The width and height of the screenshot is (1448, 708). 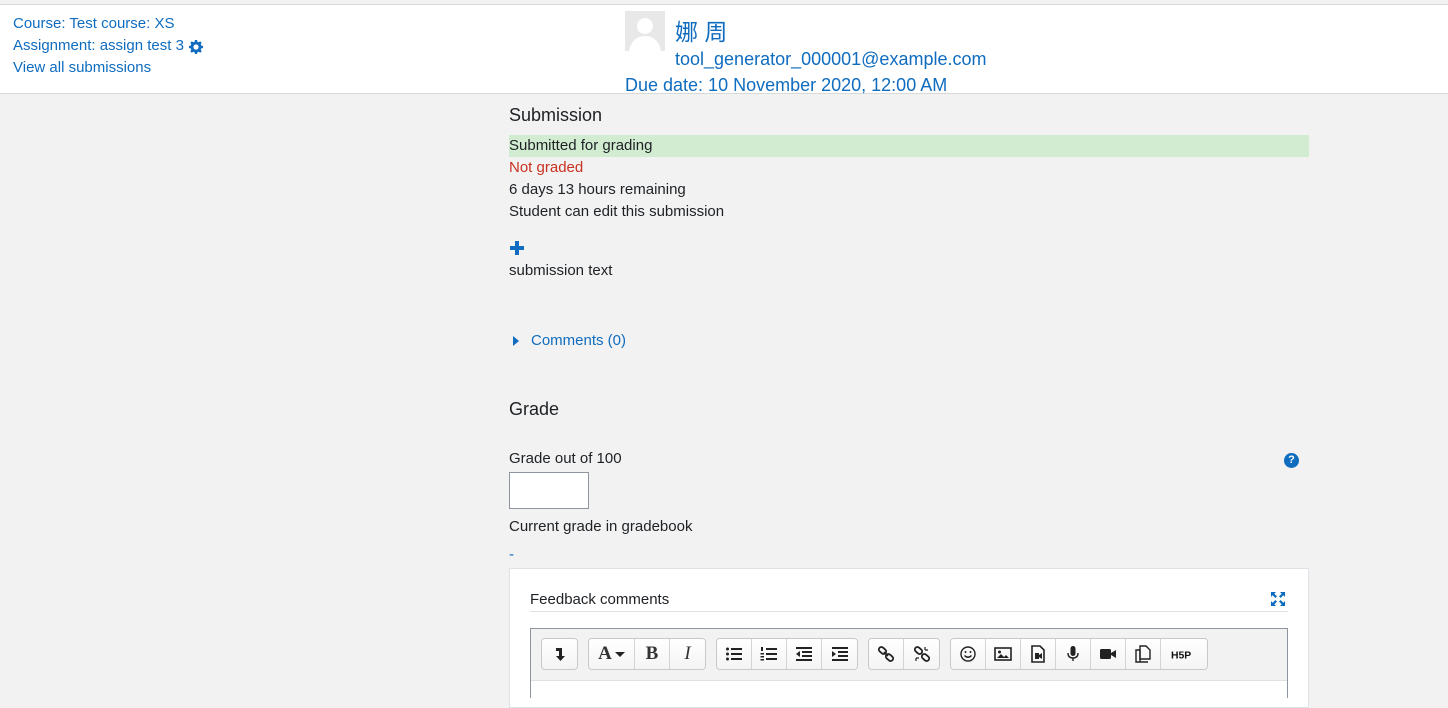 I want to click on comments-toggle: Comments (0), so click(x=569, y=340).